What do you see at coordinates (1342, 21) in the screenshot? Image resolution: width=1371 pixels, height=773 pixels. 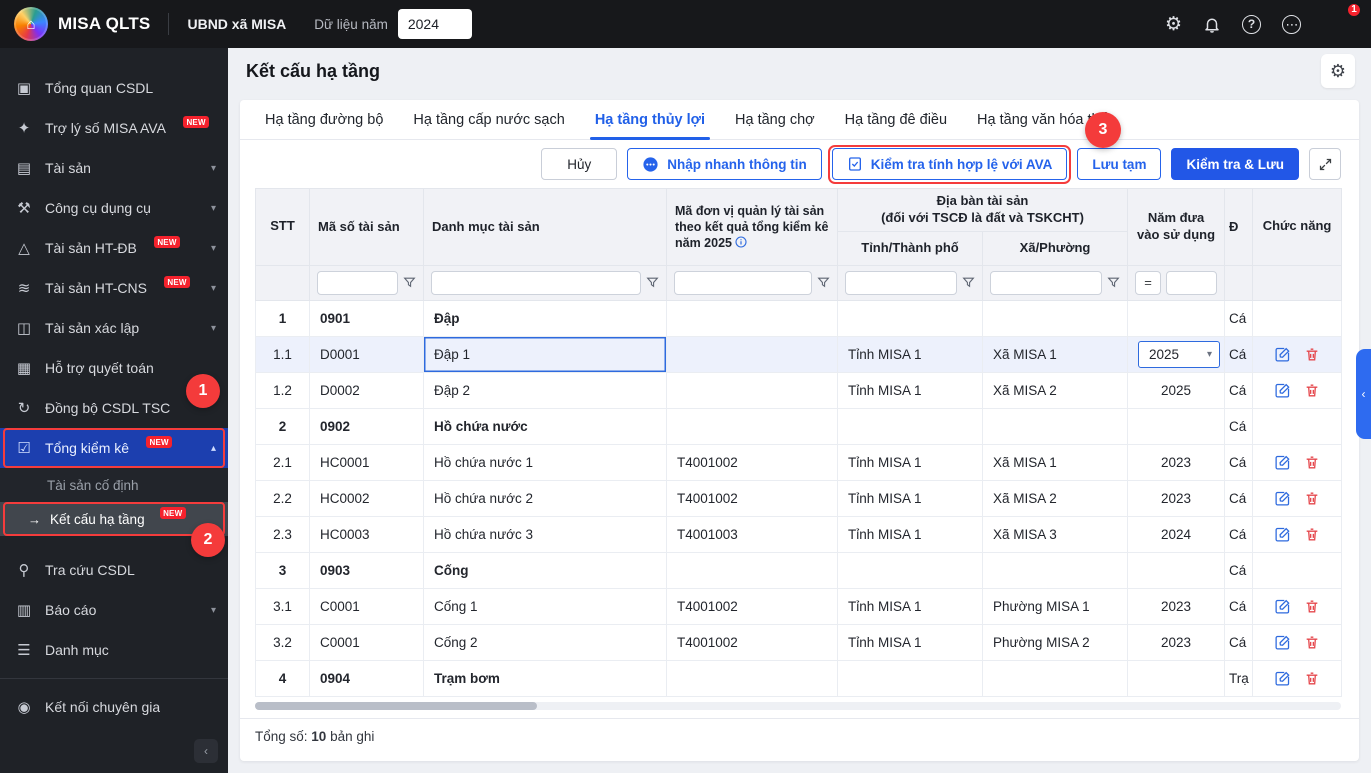 I see `user-avatar: 1` at bounding box center [1342, 21].